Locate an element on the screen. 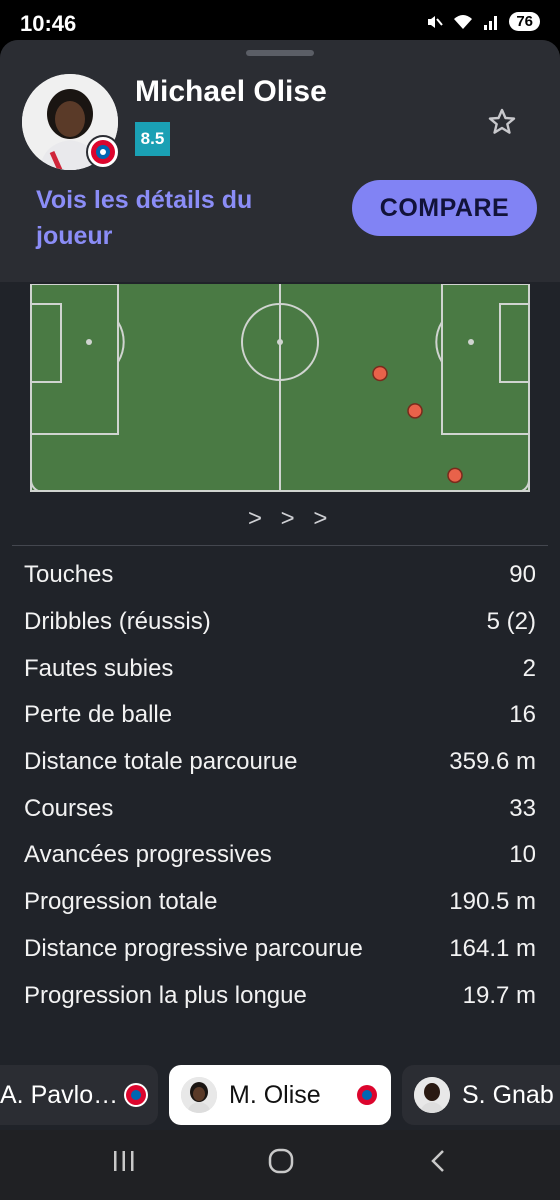 The image size is (560, 1200). system-nav-bar is located at coordinates (280, 1165).